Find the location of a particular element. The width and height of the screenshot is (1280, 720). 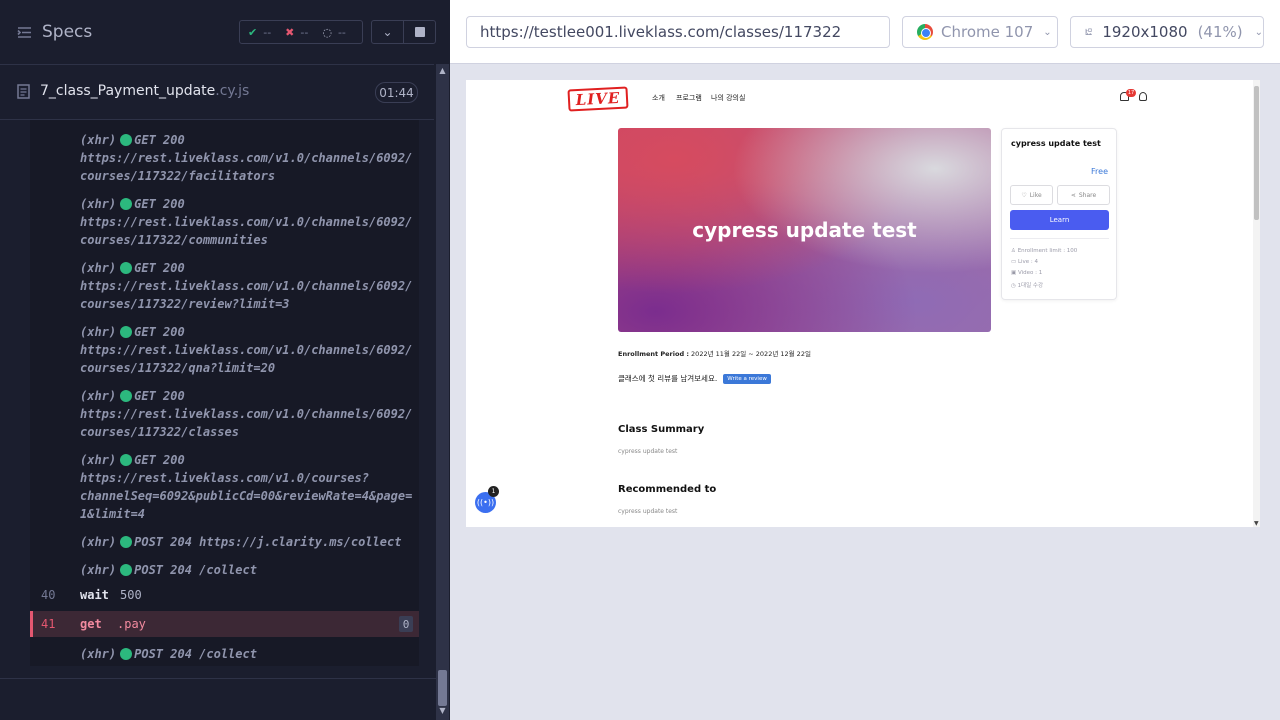

enrollment-value: 2022년 11월 22일 ~ 2022년 12월 22일 is located at coordinates (751, 354).